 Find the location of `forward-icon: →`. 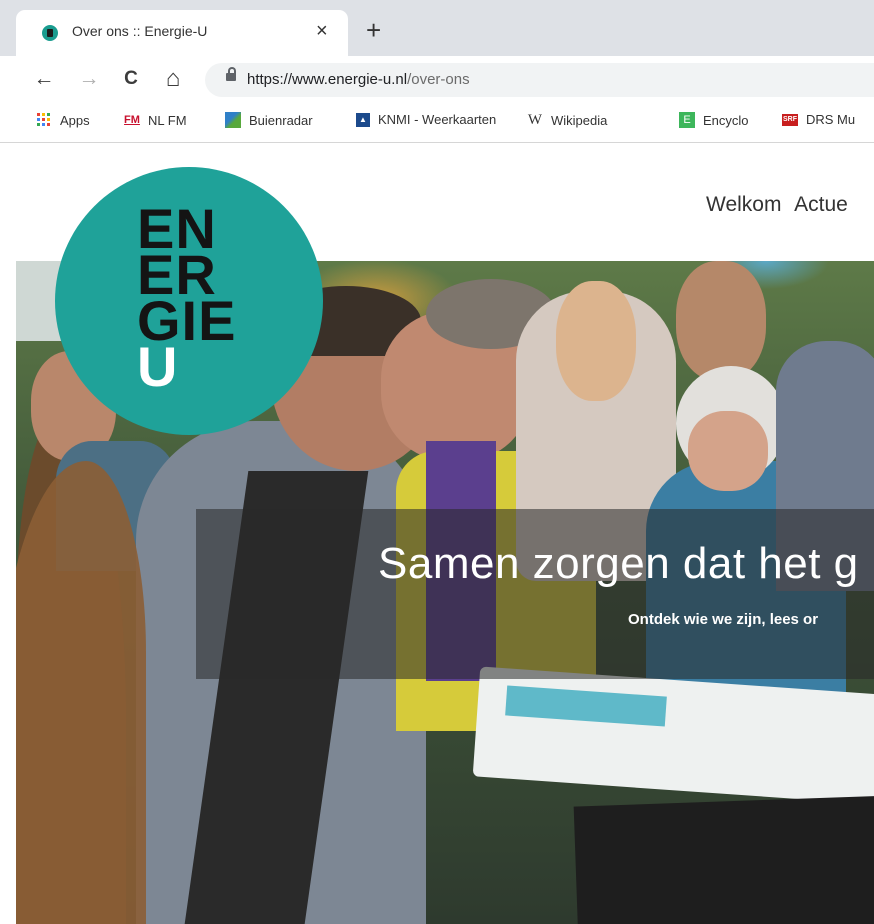

forward-icon: → is located at coordinates (89, 79).